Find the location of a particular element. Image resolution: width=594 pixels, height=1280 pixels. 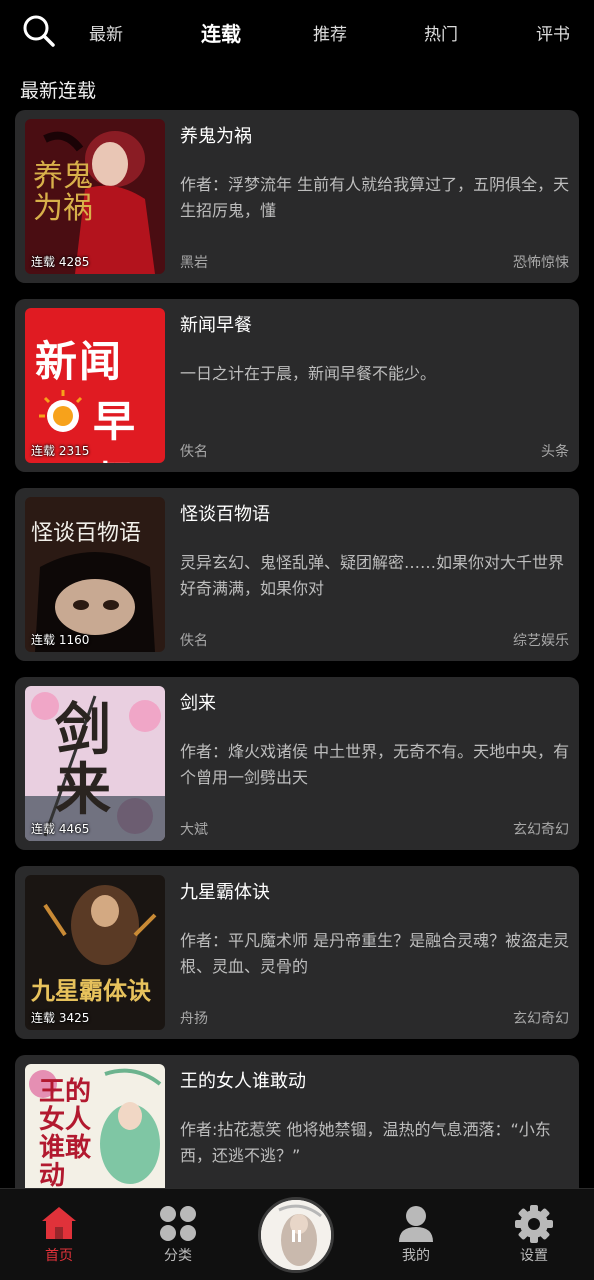

book-author: 黑岩 is located at coordinates (194, 263).